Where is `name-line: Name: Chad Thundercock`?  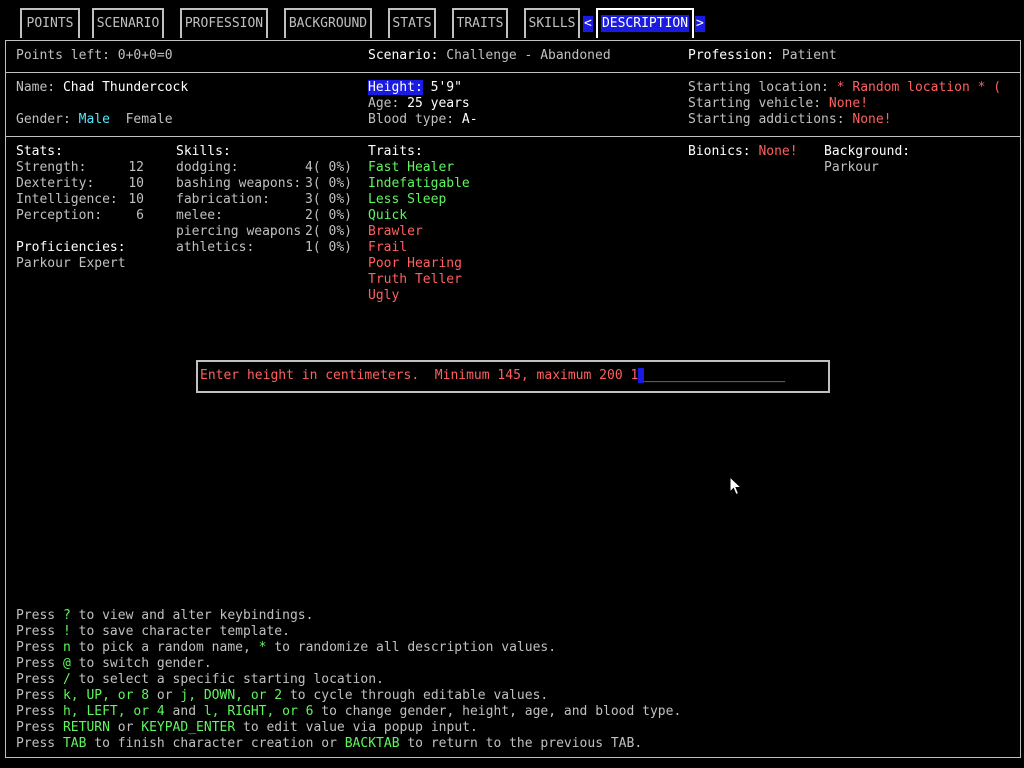 name-line: Name: Chad Thundercock is located at coordinates (102, 88).